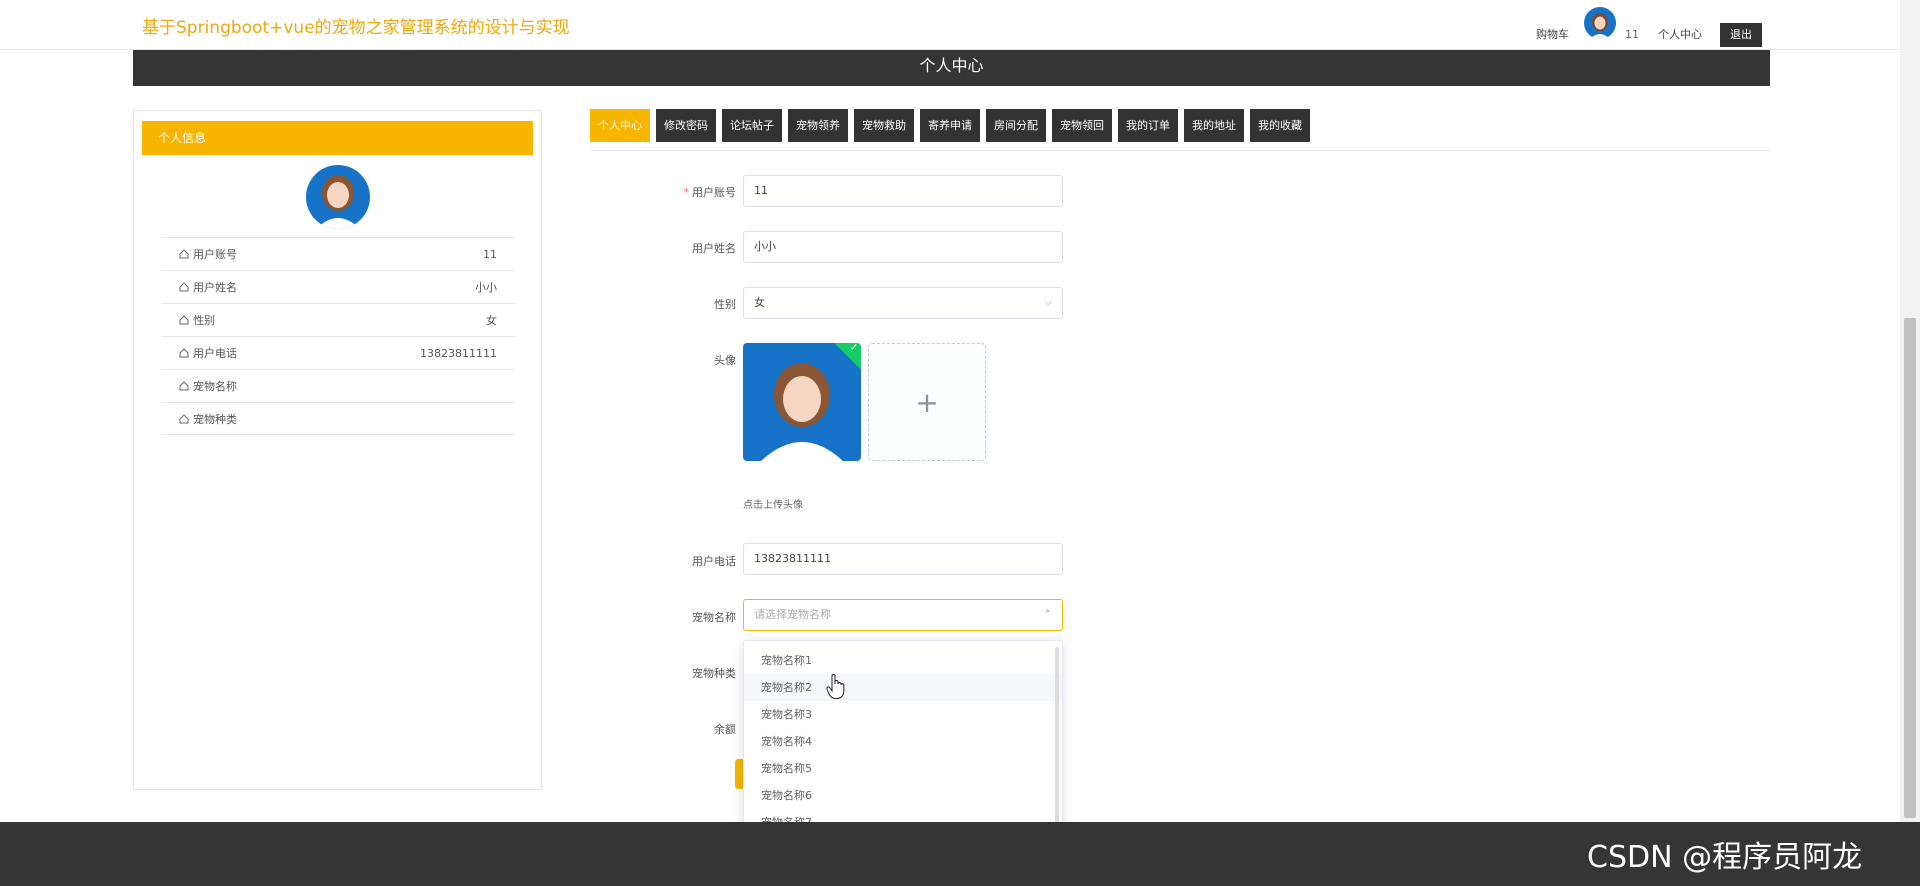 This screenshot has width=1920, height=886. I want to click on pet-name-label: 宠物名称, so click(714, 617).